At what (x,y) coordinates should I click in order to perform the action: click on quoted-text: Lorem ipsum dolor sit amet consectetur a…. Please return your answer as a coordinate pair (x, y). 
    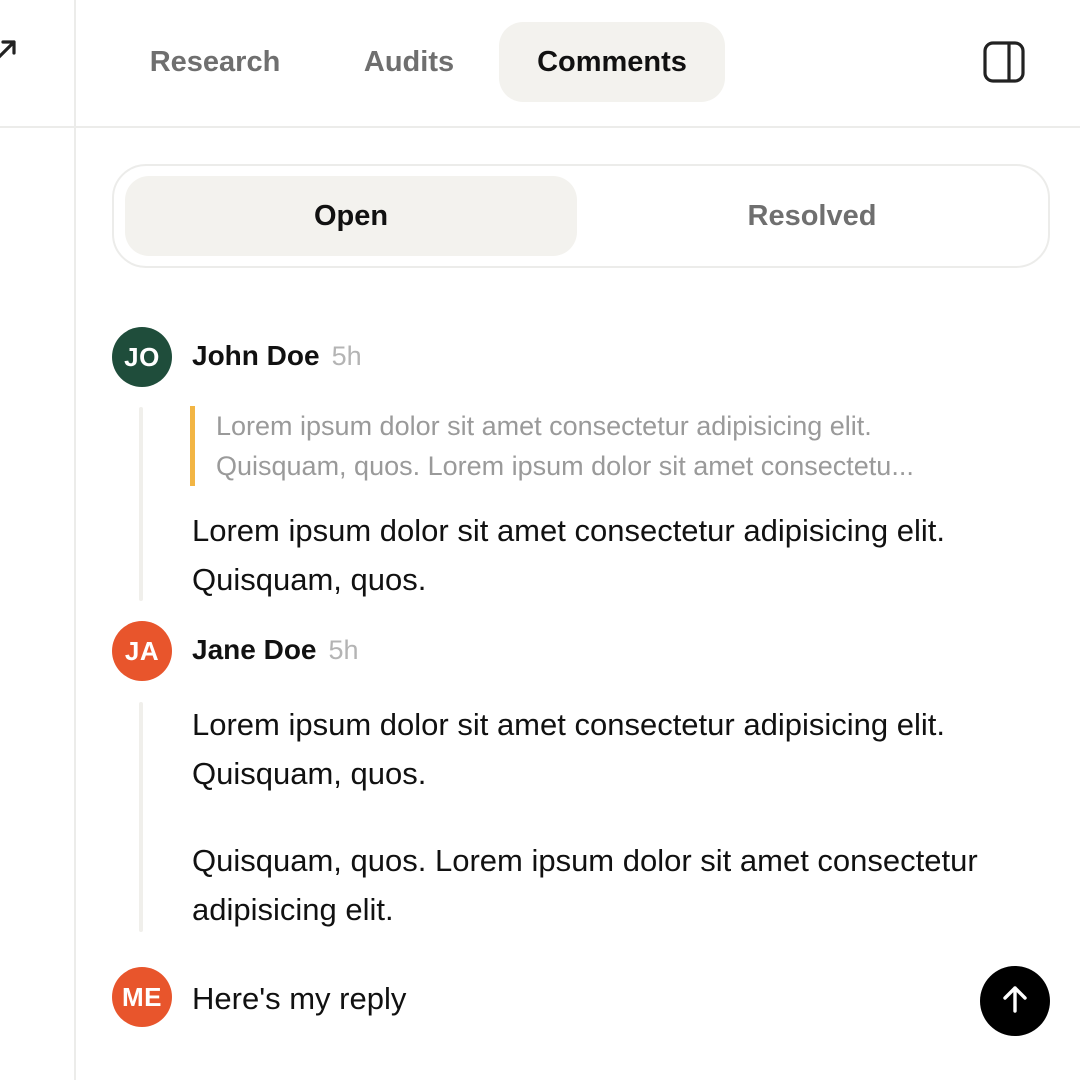
    Looking at the image, I should click on (618, 446).